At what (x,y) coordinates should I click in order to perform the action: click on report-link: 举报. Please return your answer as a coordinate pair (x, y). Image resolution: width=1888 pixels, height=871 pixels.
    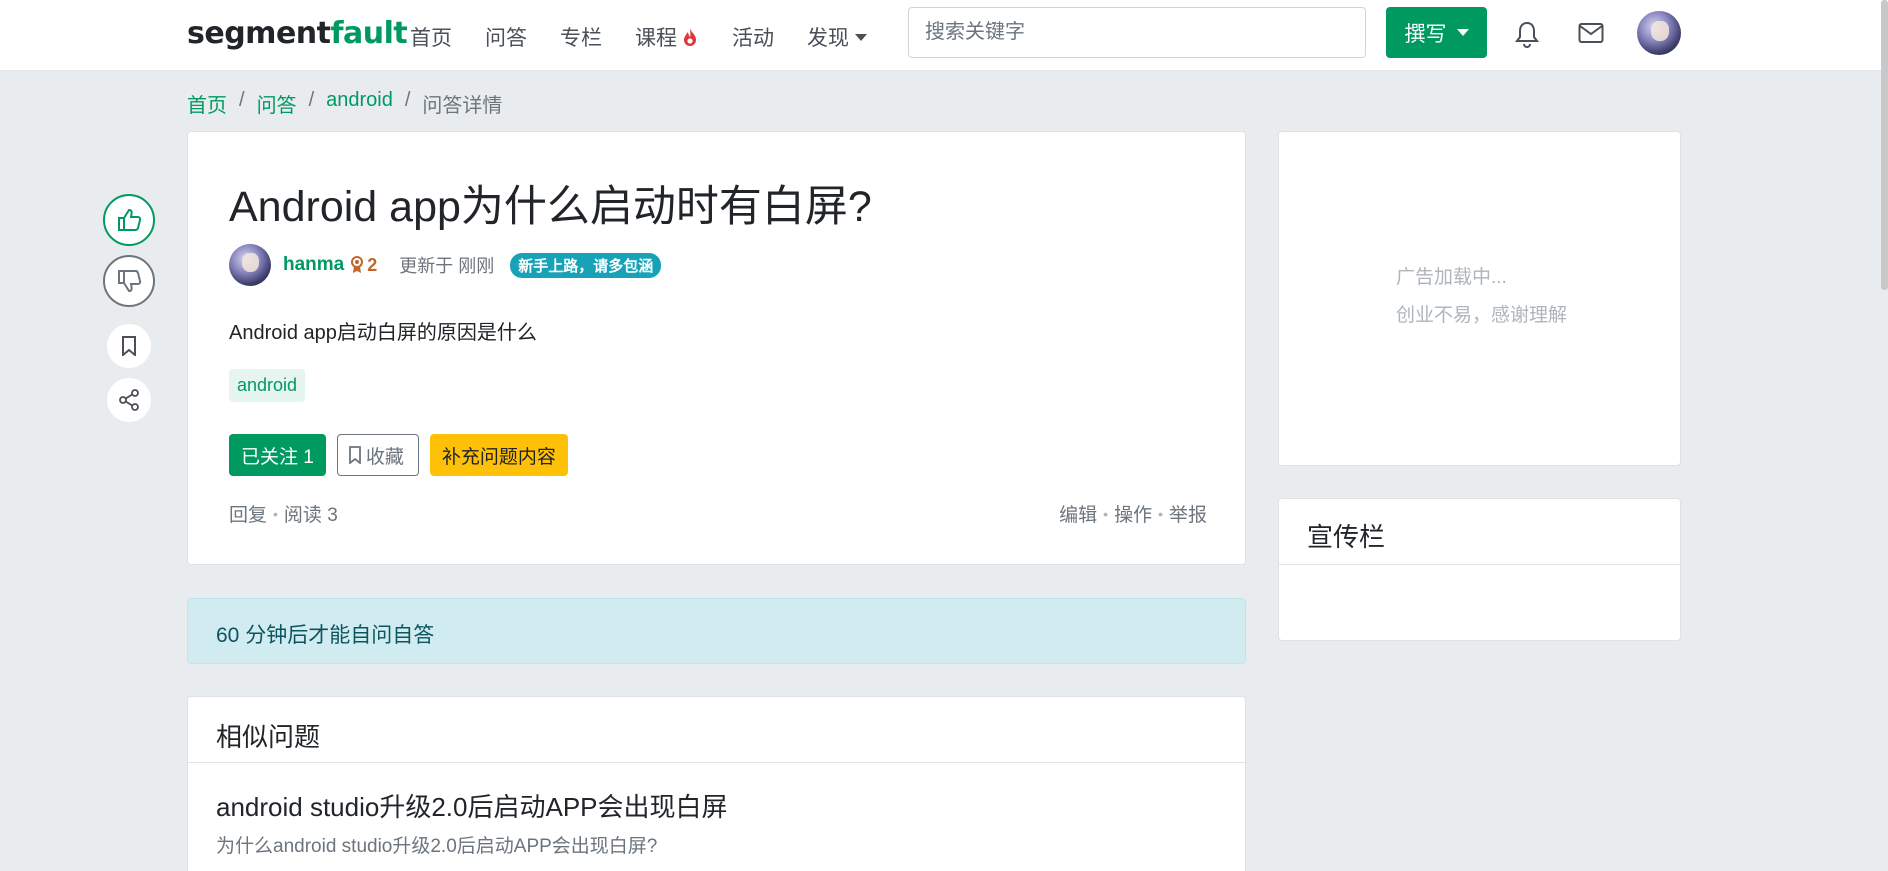
    Looking at the image, I should click on (1188, 513).